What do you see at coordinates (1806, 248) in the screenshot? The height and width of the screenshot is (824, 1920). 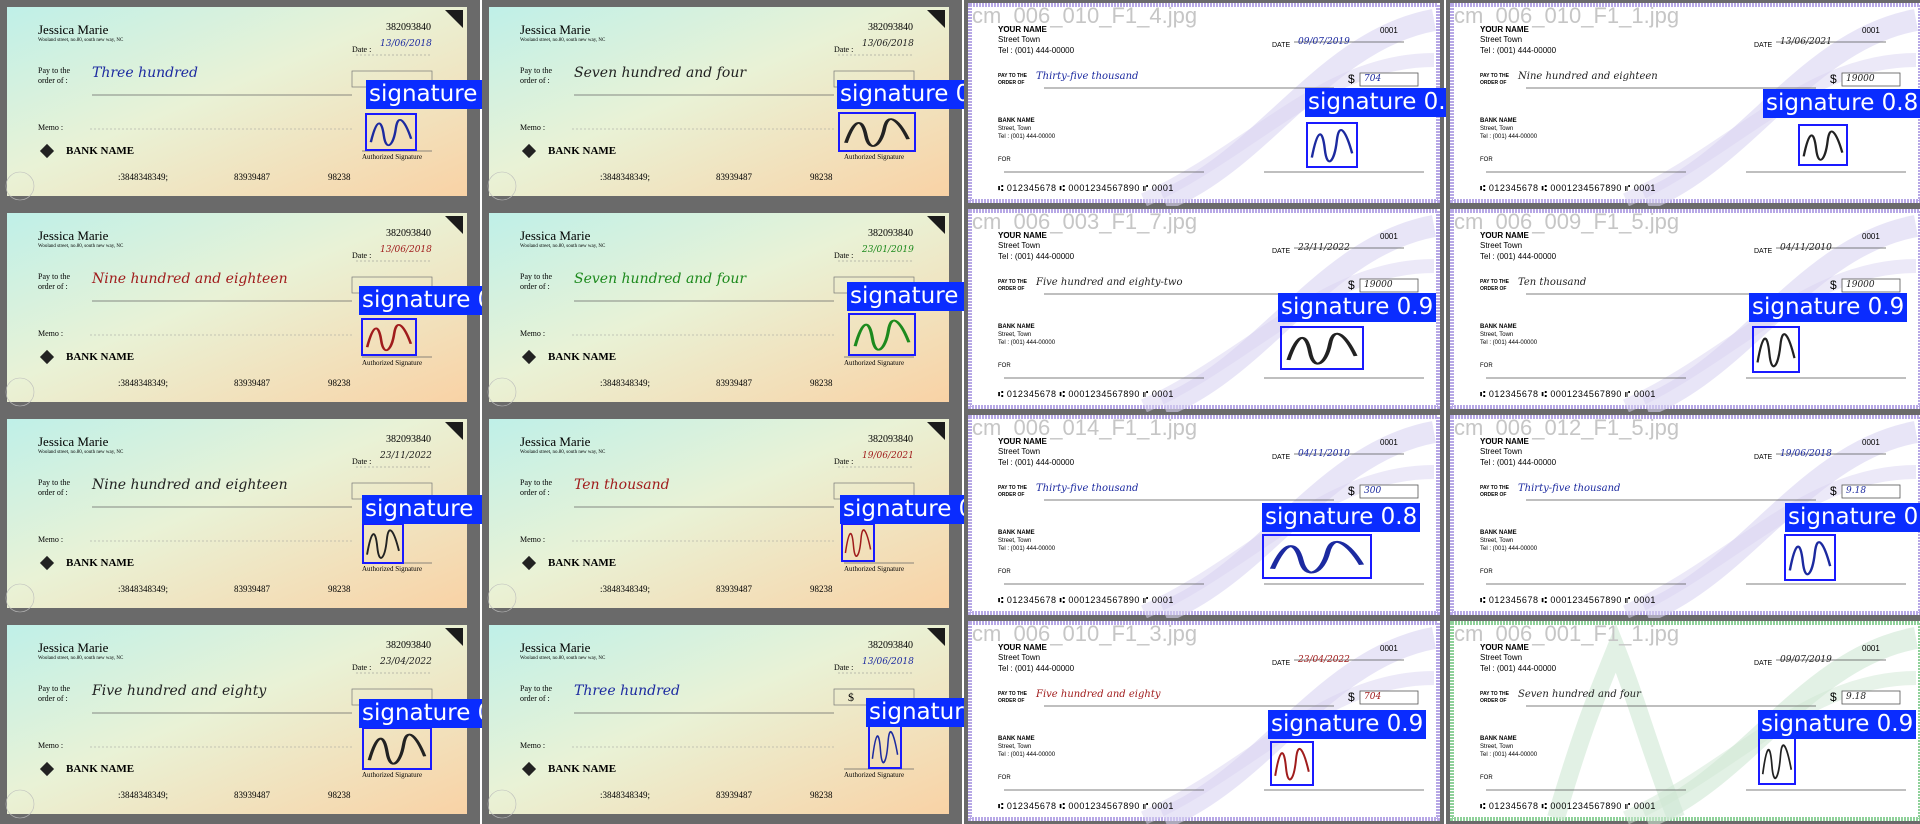 I see `date-value: 04/11/2010` at bounding box center [1806, 248].